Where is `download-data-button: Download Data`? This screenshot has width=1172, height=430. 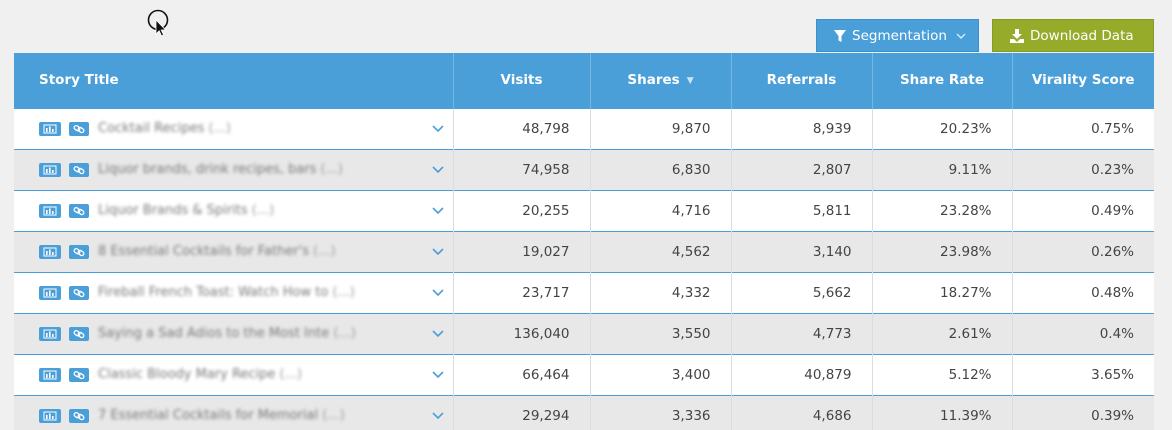 download-data-button: Download Data is located at coordinates (1073, 35).